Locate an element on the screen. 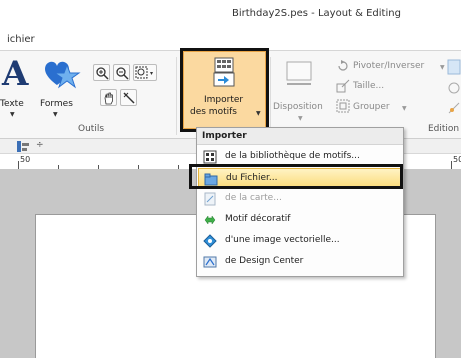 The image size is (461, 358). texte-caret-icon: ▼ is located at coordinates (12, 114).